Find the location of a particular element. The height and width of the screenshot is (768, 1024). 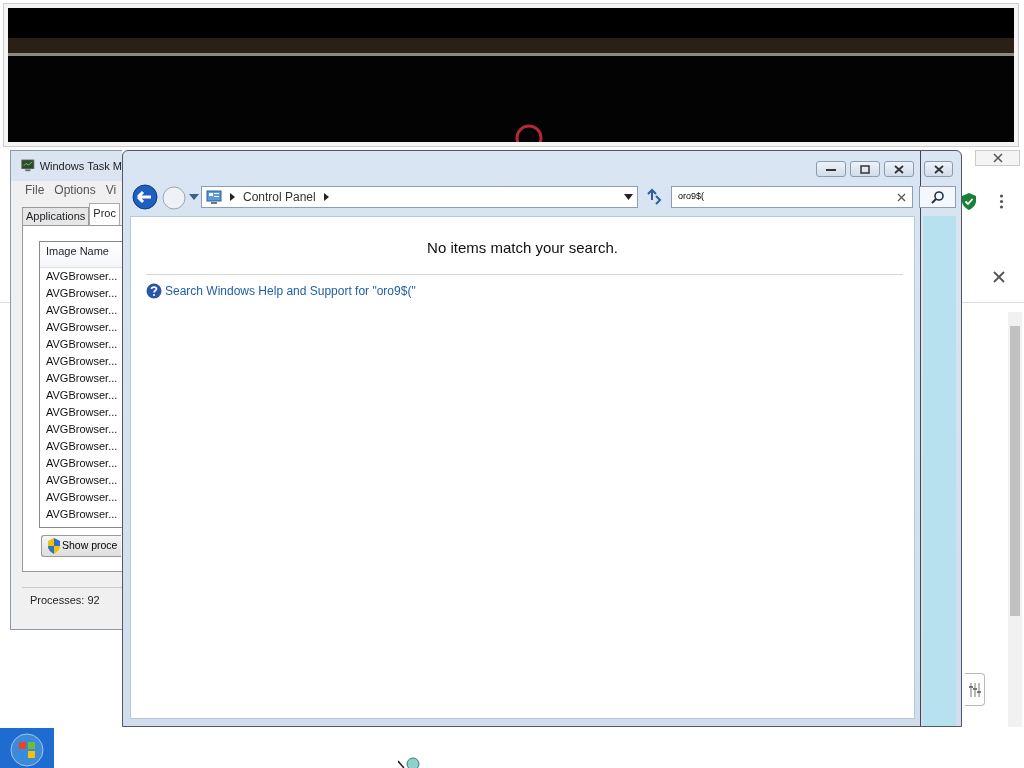

help-link: Search Windows Help and Support for "oro9$(" is located at coordinates (290, 290).